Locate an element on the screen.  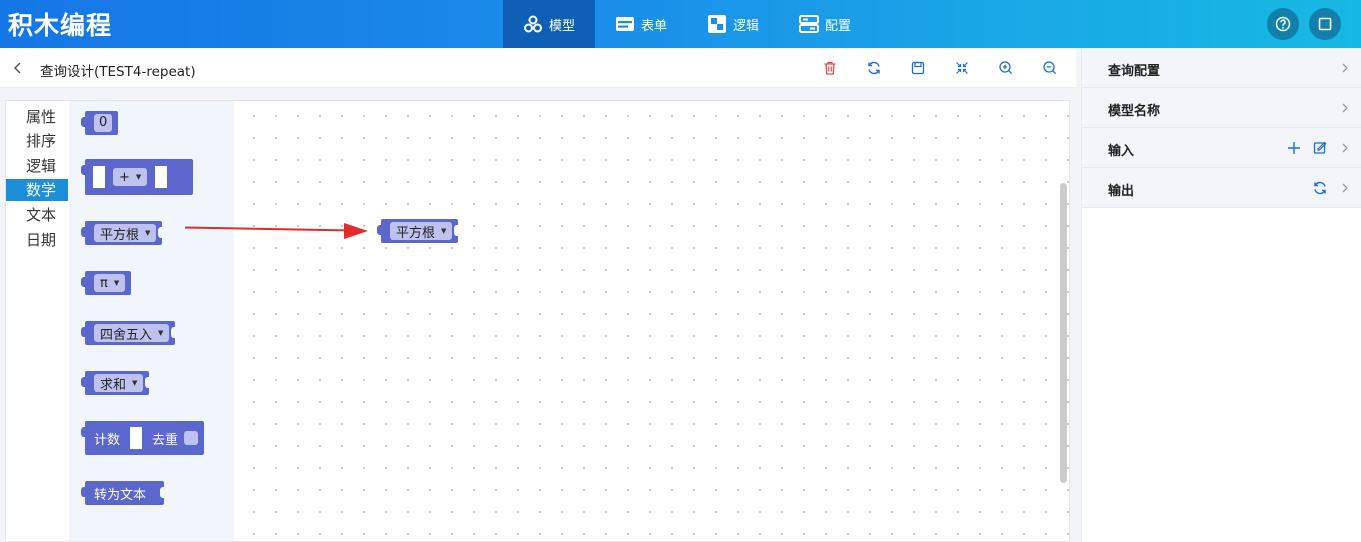
zoom-in-icon is located at coordinates (1006, 68).